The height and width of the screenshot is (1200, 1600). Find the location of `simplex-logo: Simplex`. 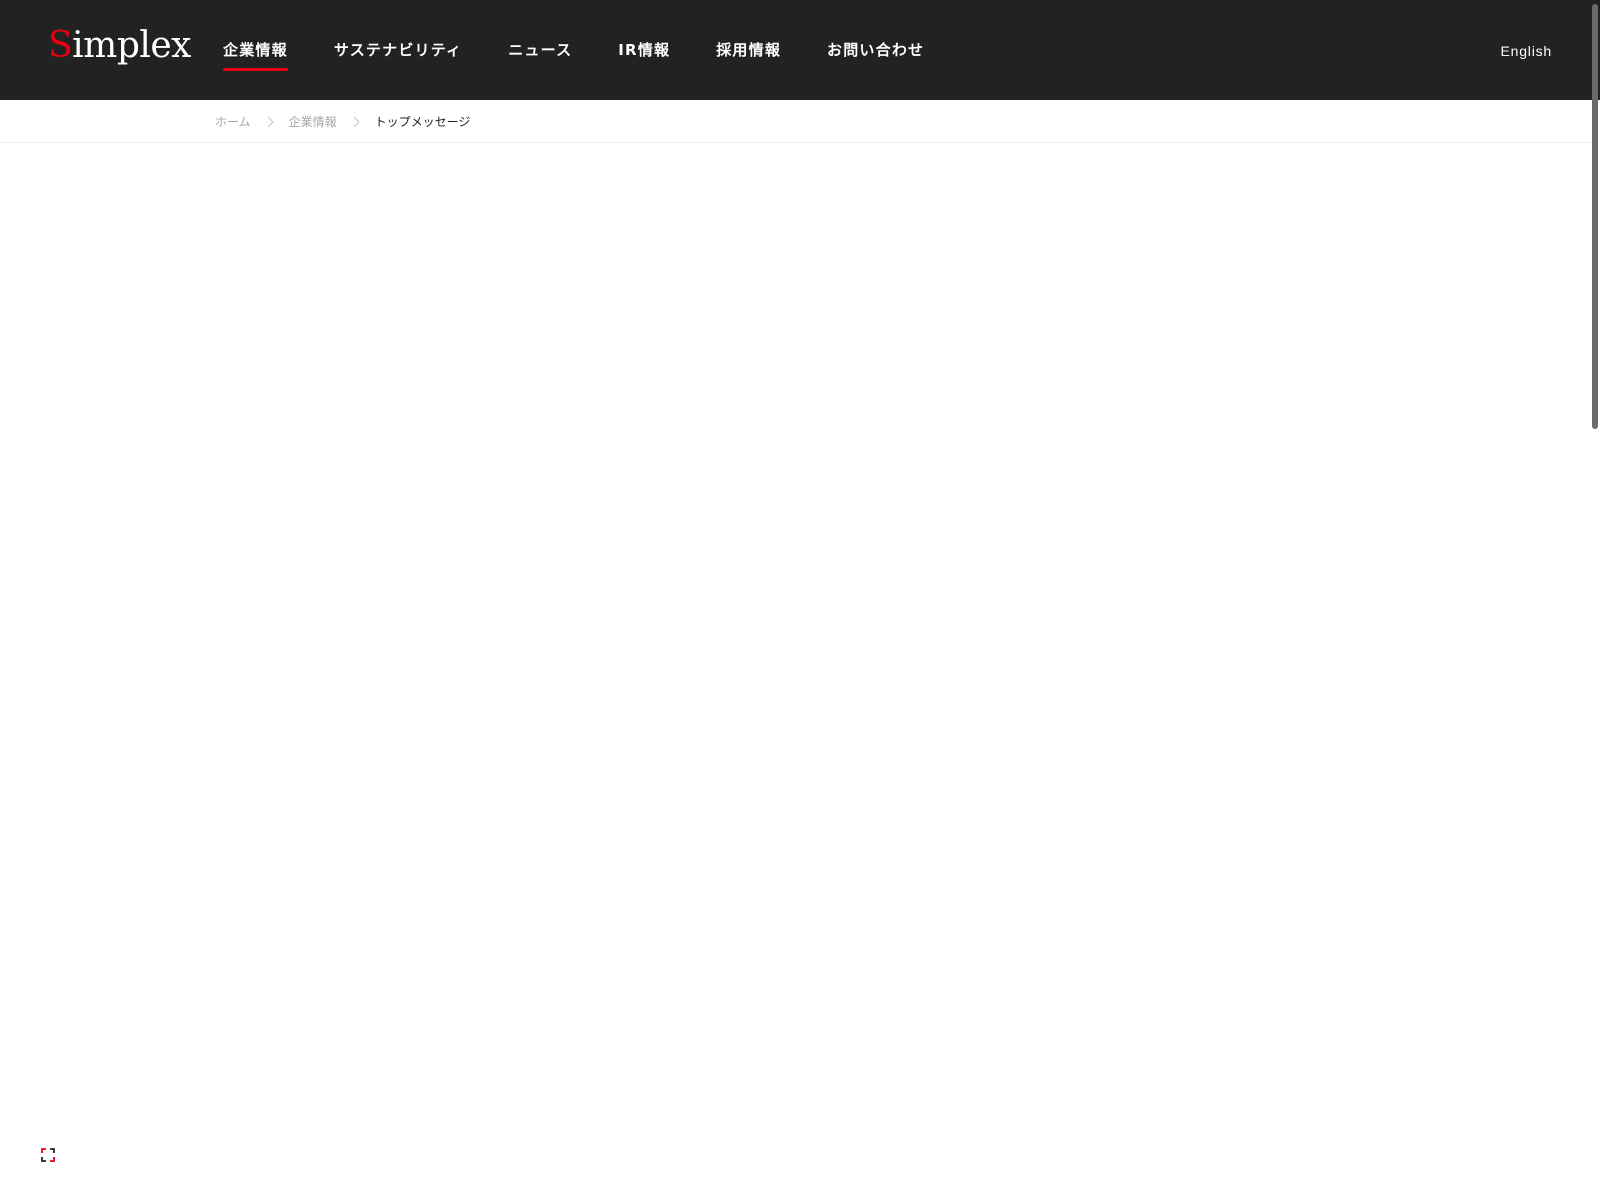

simplex-logo: Simplex is located at coordinates (119, 46).